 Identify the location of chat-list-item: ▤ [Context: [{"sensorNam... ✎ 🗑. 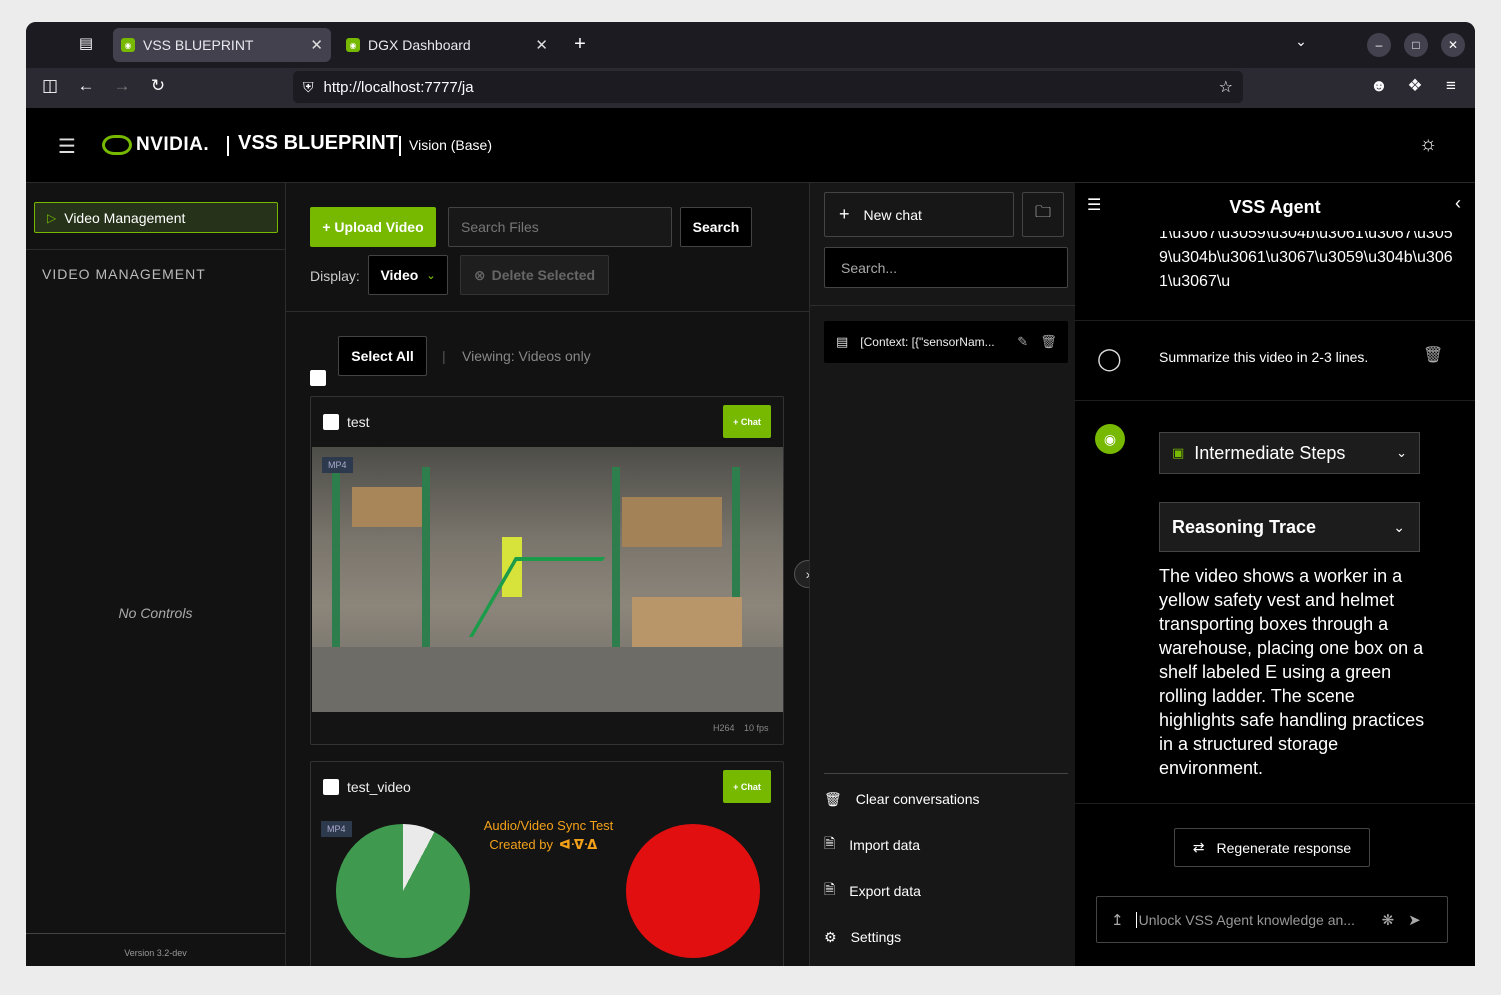
(946, 342).